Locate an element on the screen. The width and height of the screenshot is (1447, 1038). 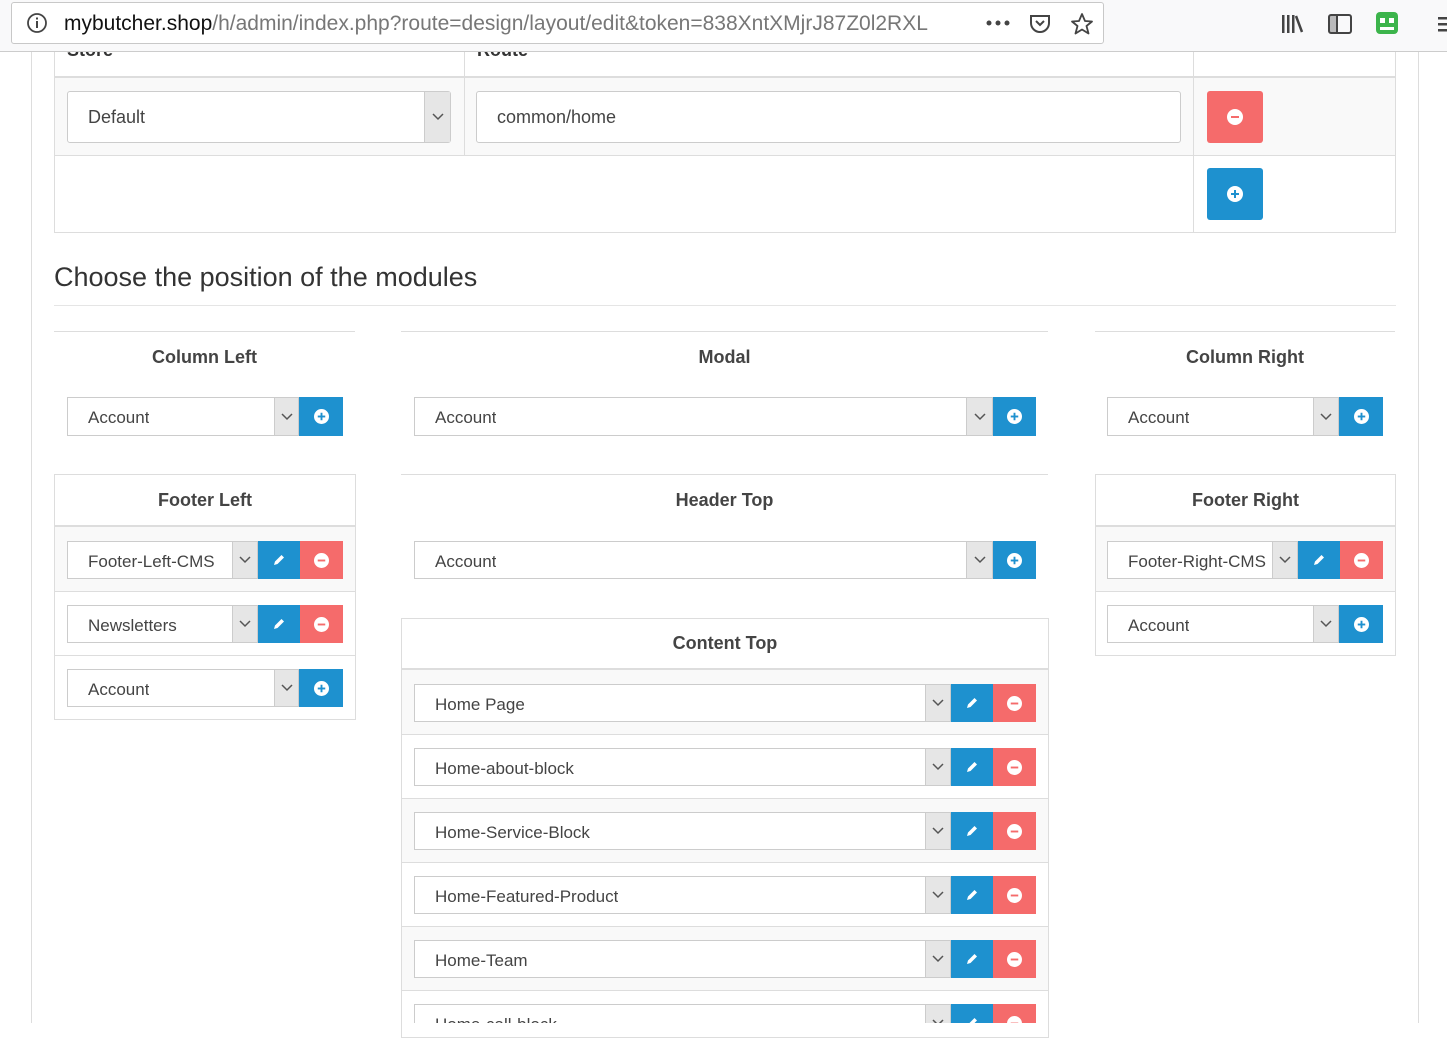
select-value: Newsletters is located at coordinates (163, 626).